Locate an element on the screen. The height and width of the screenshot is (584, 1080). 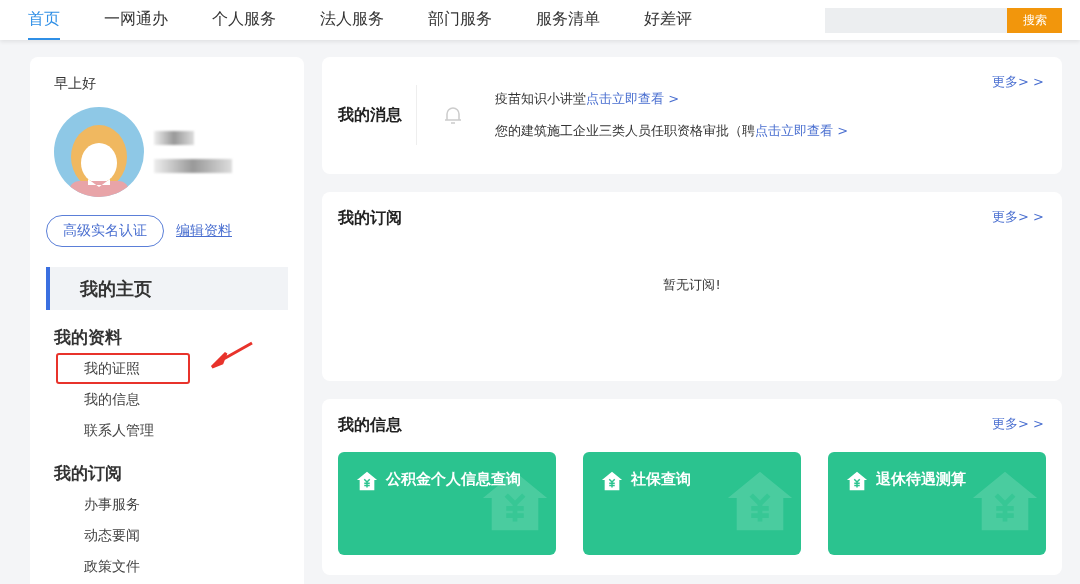
card-title: 我的信息 is located at coordinates (370, 425).